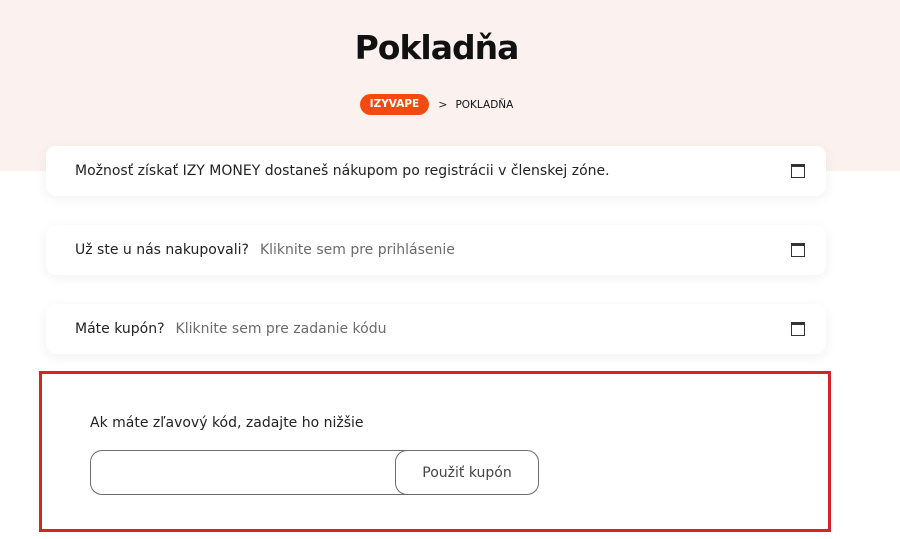  I want to click on page-title: Pokladňa, so click(437, 47).